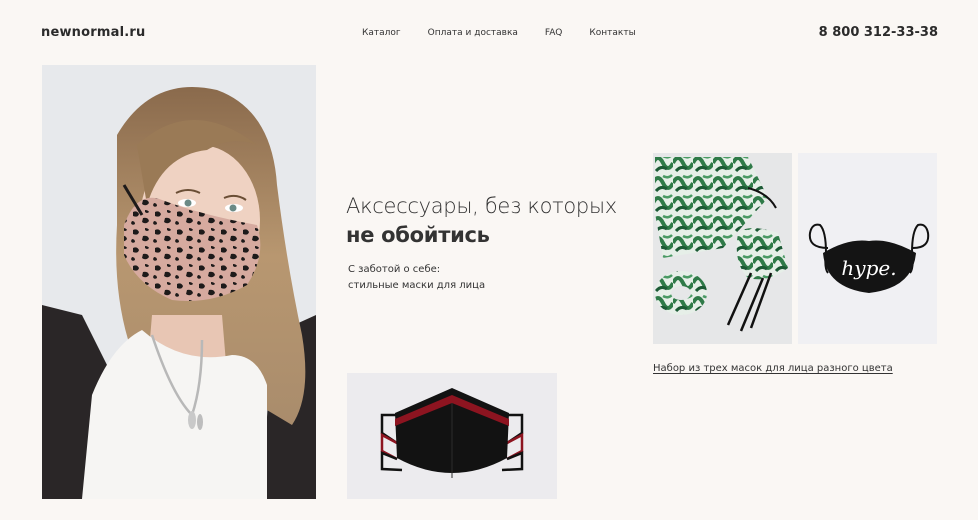 This screenshot has width=978, height=520. What do you see at coordinates (481, 206) in the screenshot?
I see `headline-line-1: Аксессуары, без которых` at bounding box center [481, 206].